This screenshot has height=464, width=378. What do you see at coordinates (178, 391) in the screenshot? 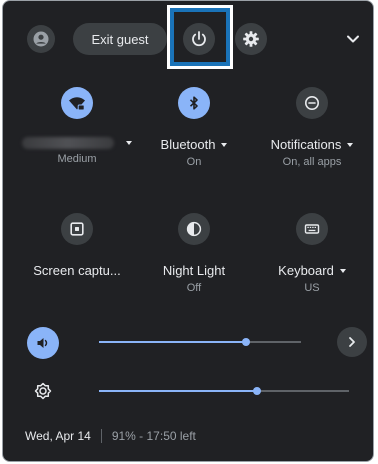
I see `brightness-fill` at bounding box center [178, 391].